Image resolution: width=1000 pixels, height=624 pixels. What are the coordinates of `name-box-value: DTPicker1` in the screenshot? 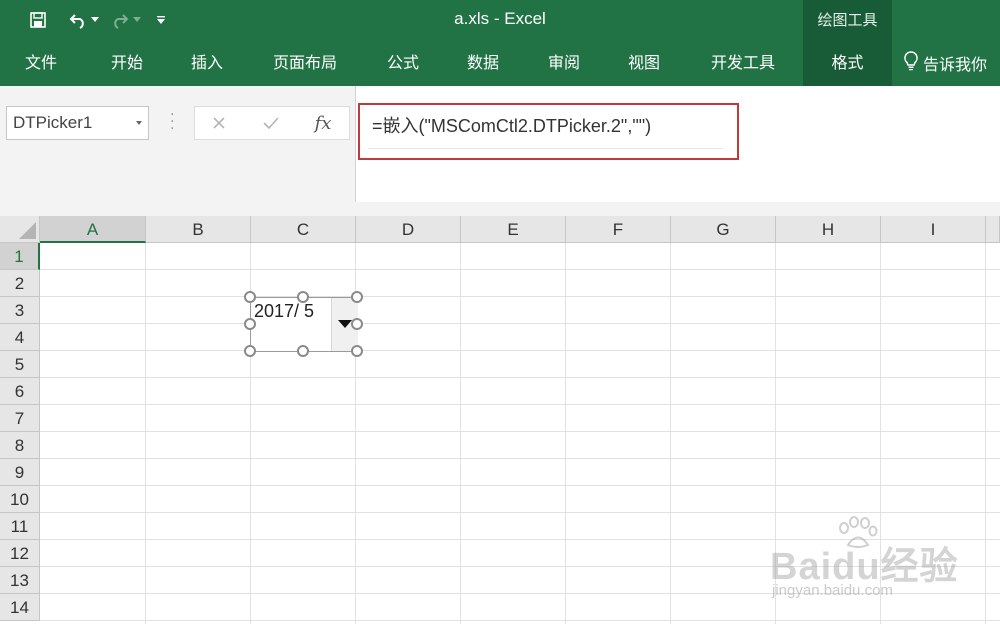 It's located at (53, 122).